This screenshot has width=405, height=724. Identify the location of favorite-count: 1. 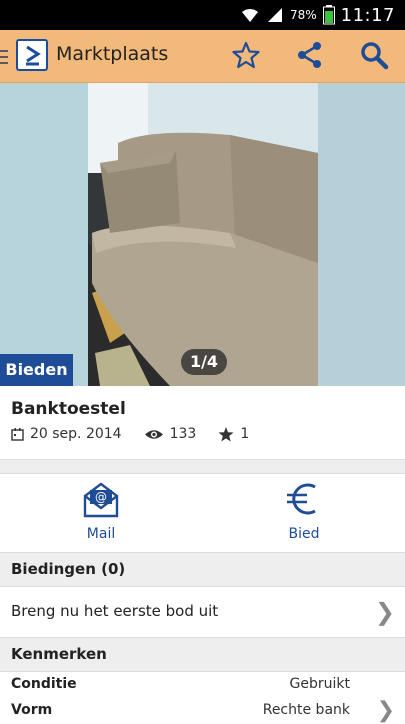
(245, 434).